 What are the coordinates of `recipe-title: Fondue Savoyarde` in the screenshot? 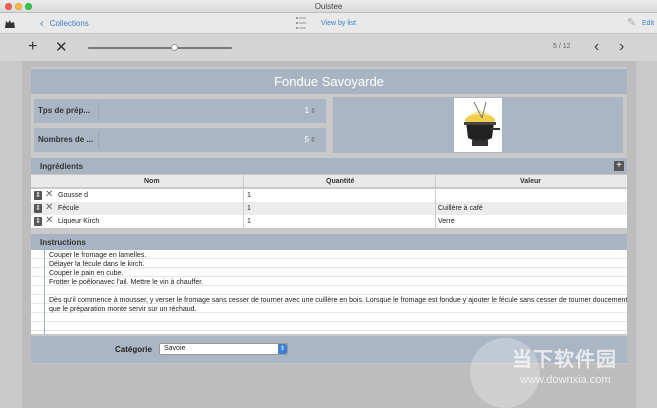 It's located at (329, 81).